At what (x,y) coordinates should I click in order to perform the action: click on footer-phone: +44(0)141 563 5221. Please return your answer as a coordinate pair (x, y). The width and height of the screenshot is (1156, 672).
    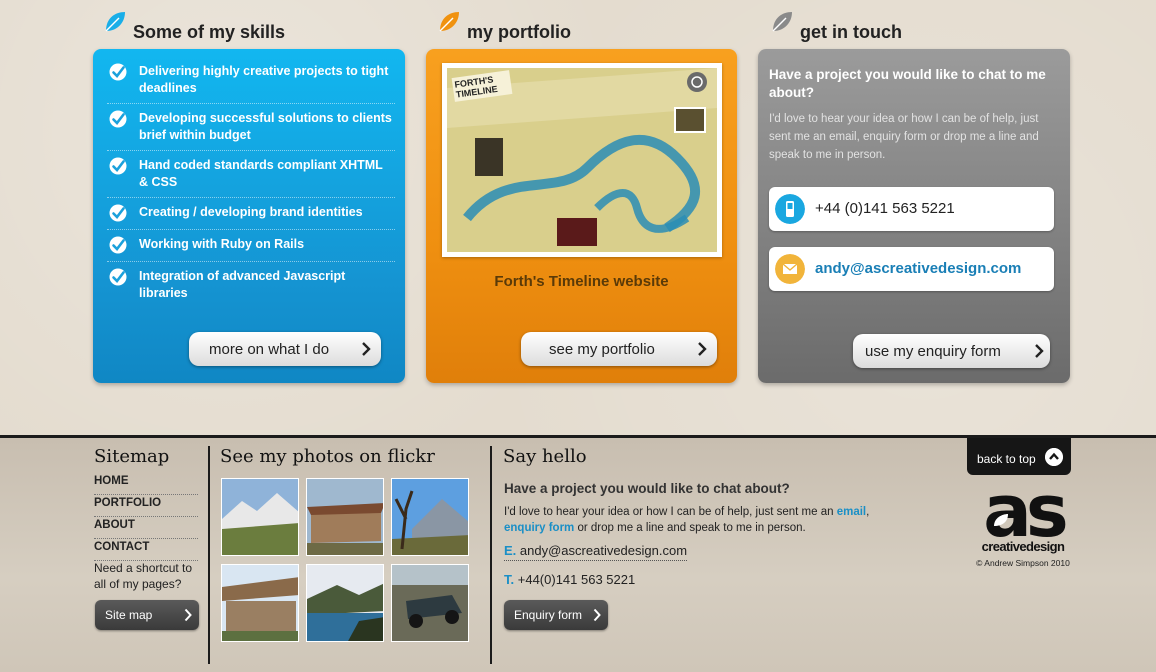
    Looking at the image, I should click on (576, 579).